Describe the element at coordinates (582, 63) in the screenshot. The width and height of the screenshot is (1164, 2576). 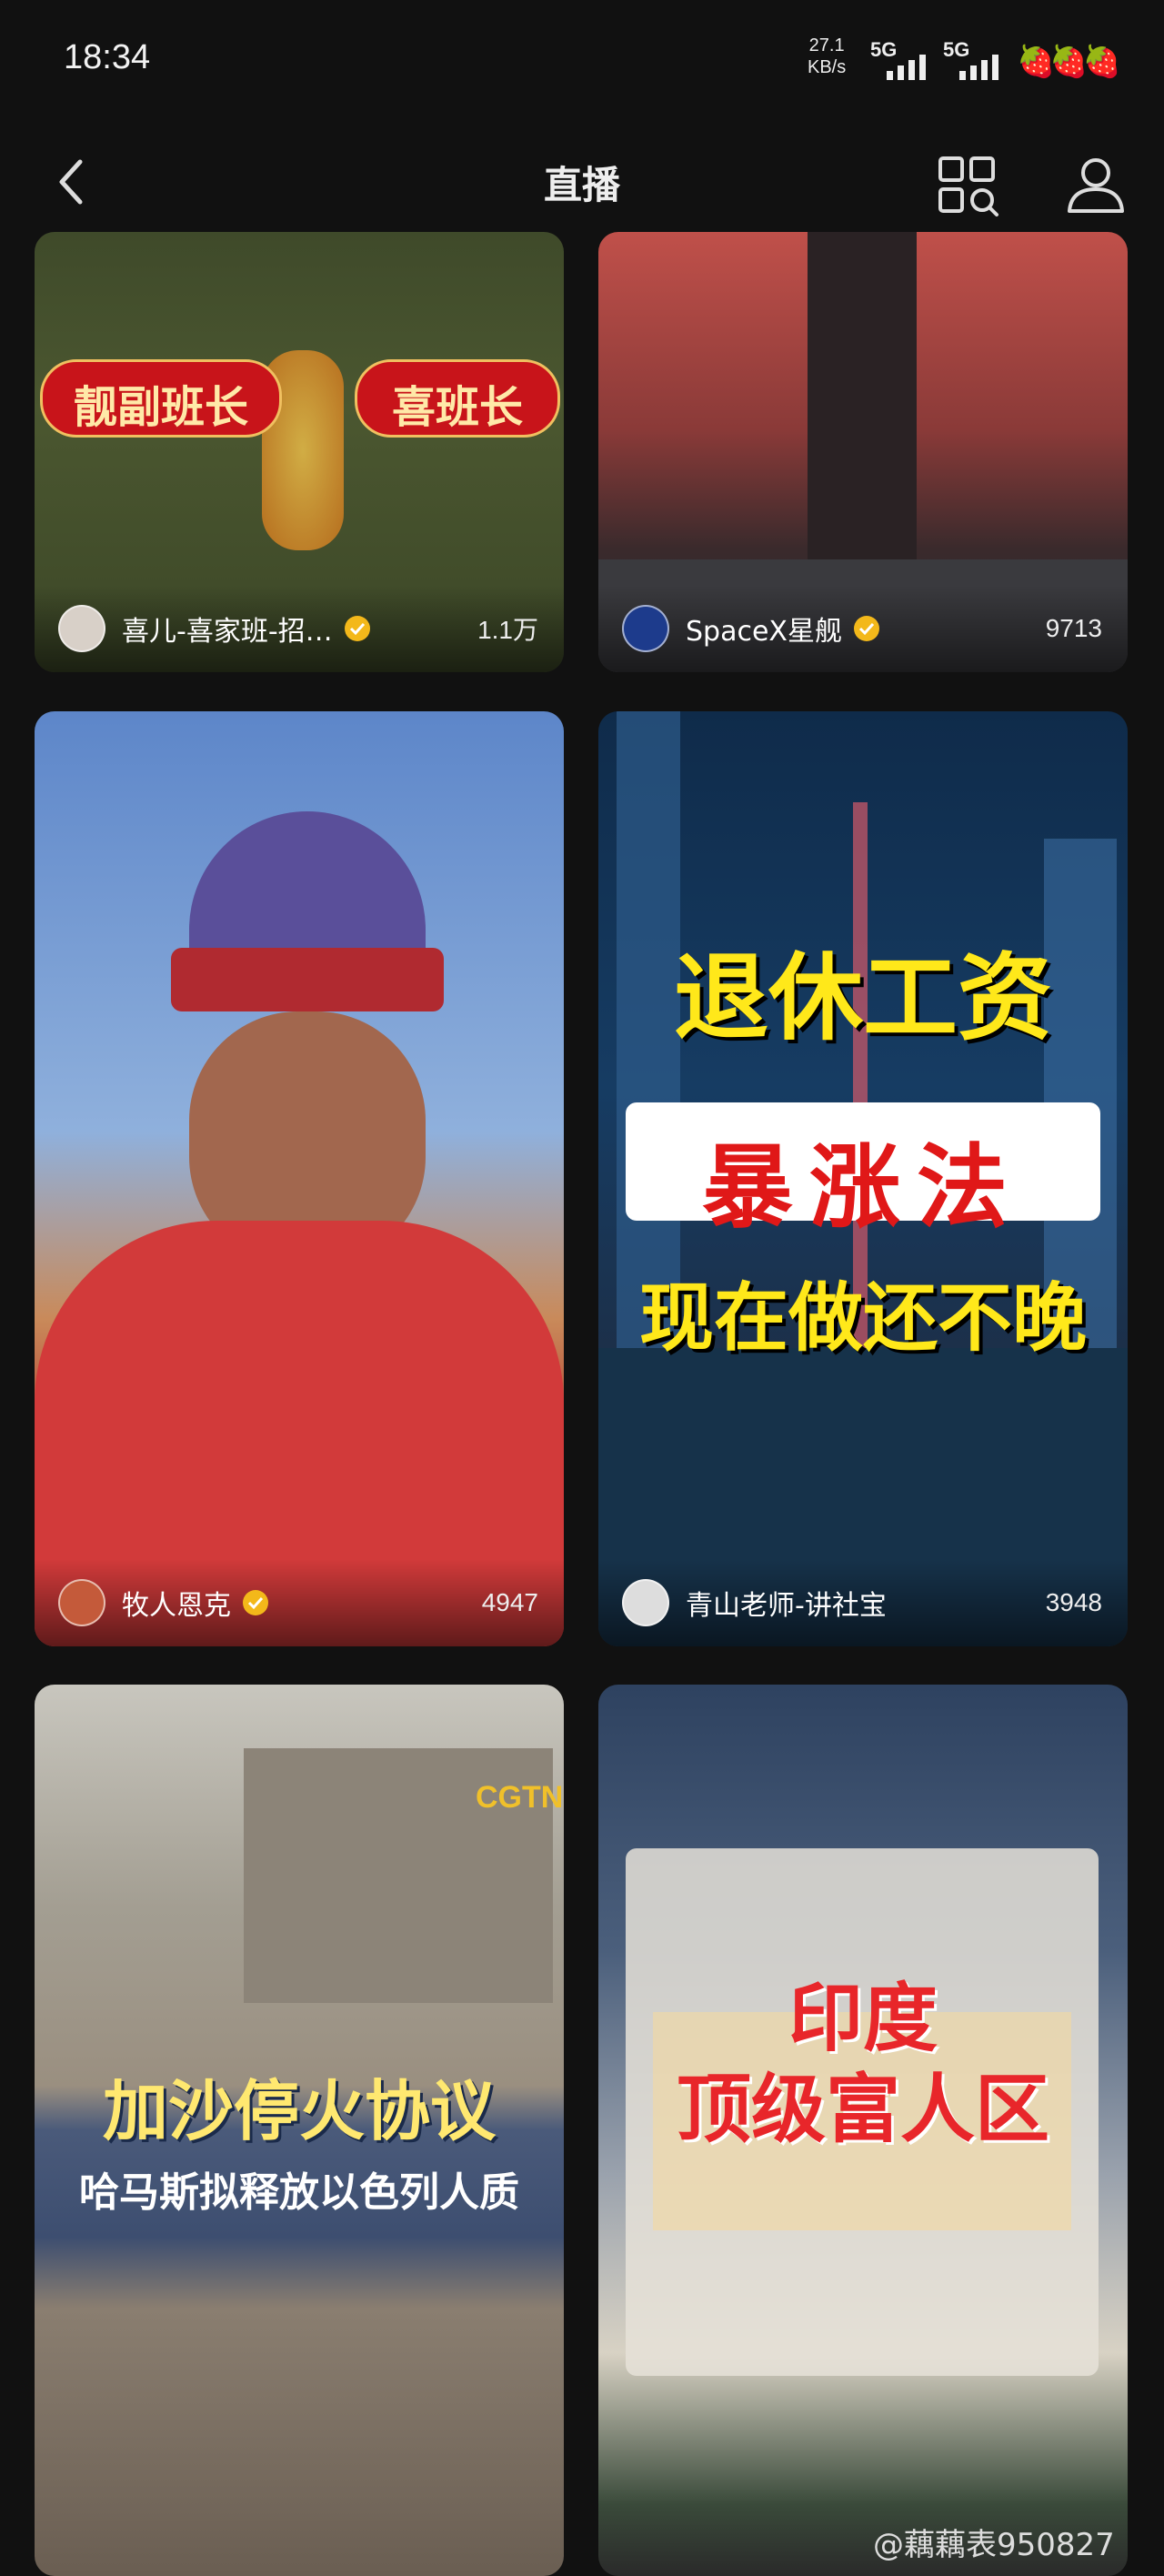
I see `status-bar: 18:34 27.1 KB/s 5G 5G 🍓🍓🍓` at that location.